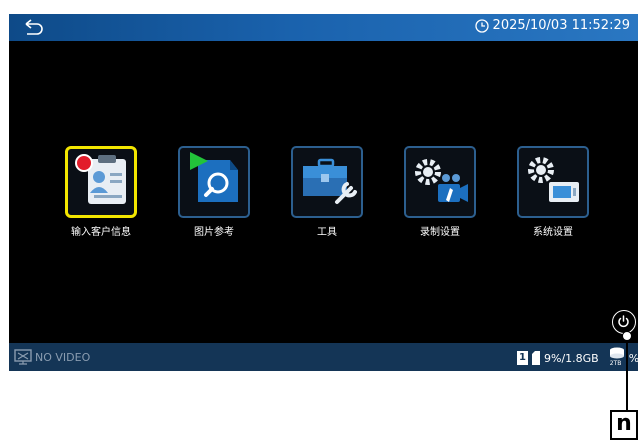 This screenshot has height=440, width=638. Describe the element at coordinates (522, 358) in the screenshot. I see `storage-slot-badge: 1` at that location.